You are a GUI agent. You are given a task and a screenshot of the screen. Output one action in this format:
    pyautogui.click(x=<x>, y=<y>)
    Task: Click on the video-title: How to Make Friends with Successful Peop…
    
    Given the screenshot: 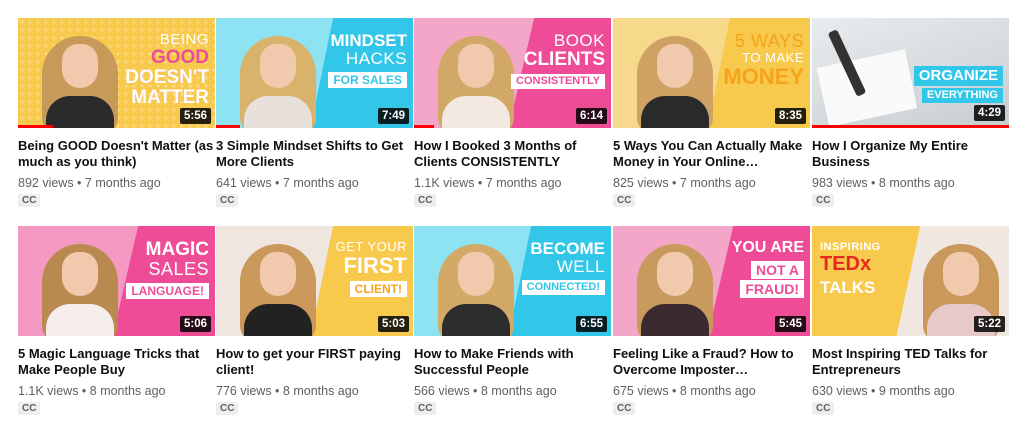 What is the action you would take?
    pyautogui.click(x=512, y=362)
    